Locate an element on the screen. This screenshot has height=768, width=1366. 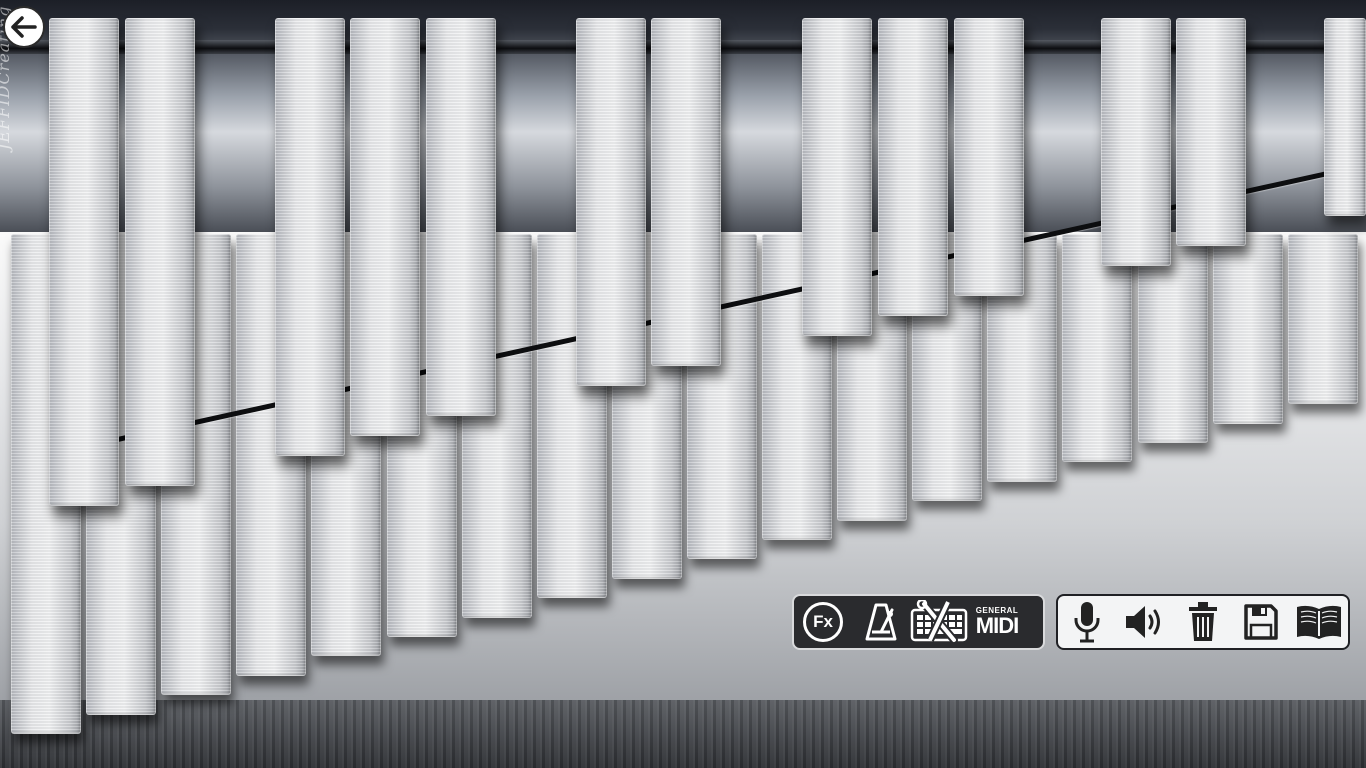
keyboard-settings-button is located at coordinates (939, 622).